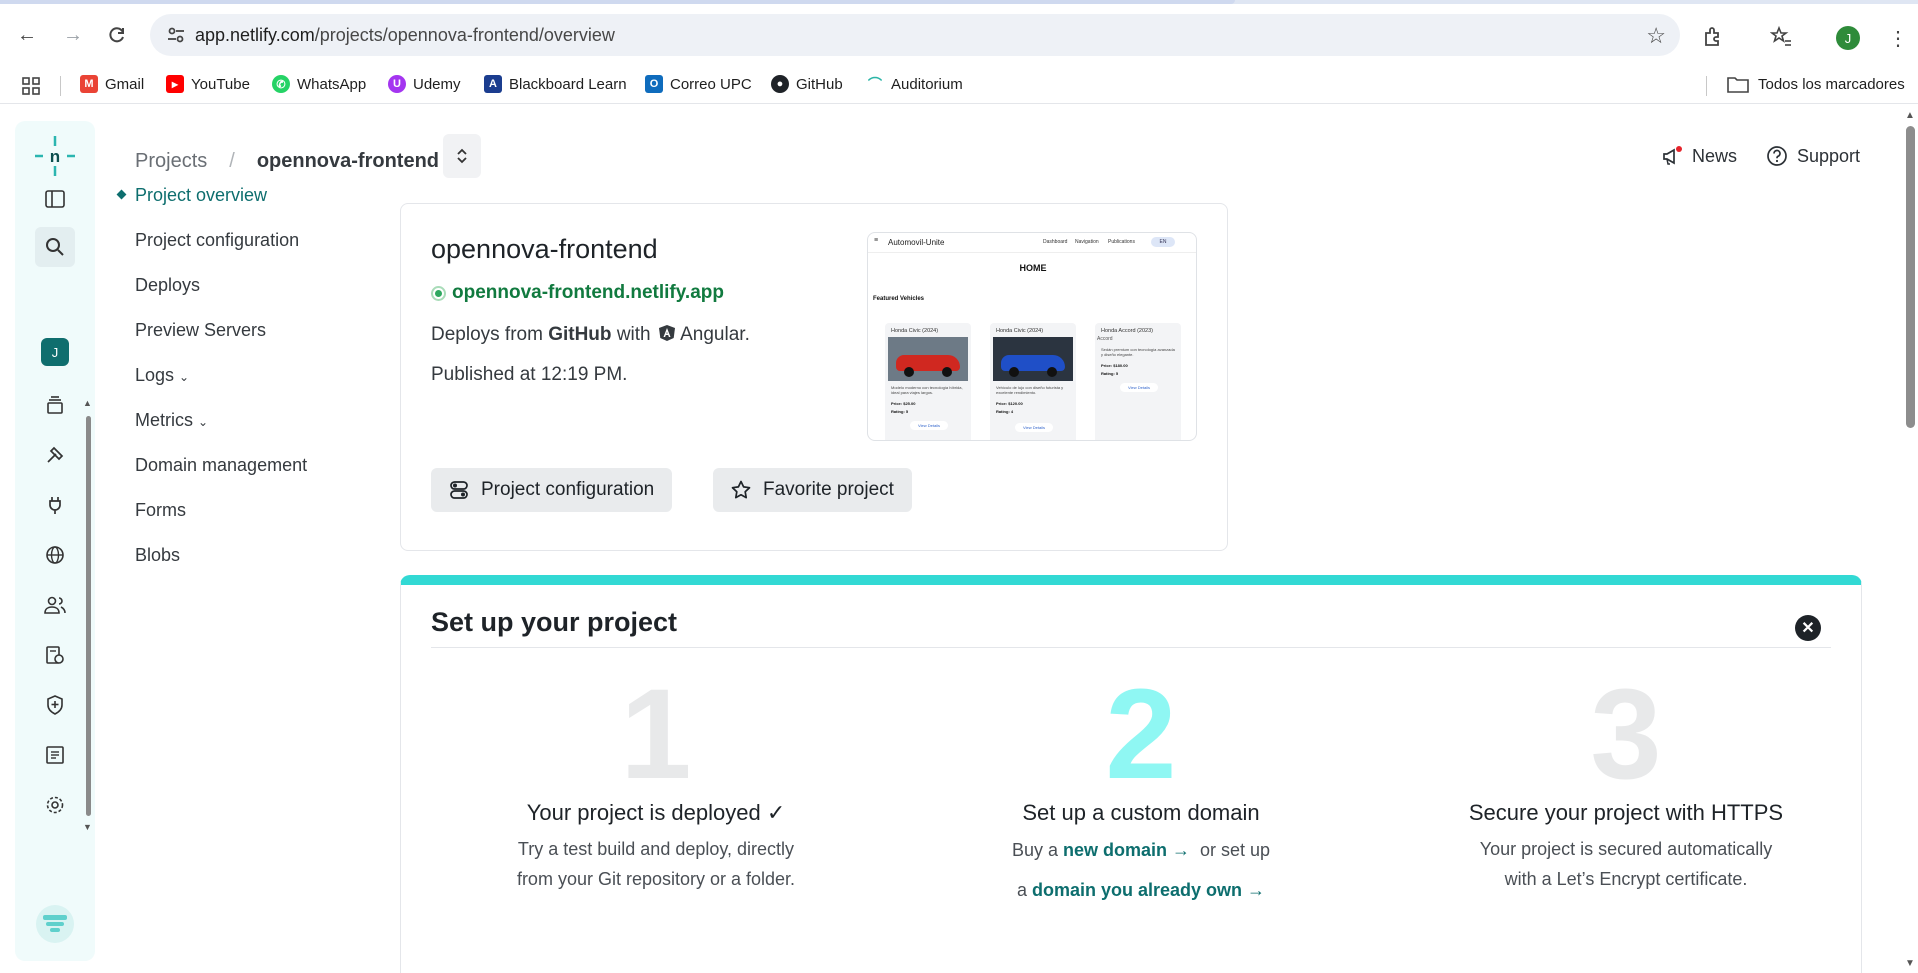  I want to click on subnav-forms: Forms, so click(160, 510).